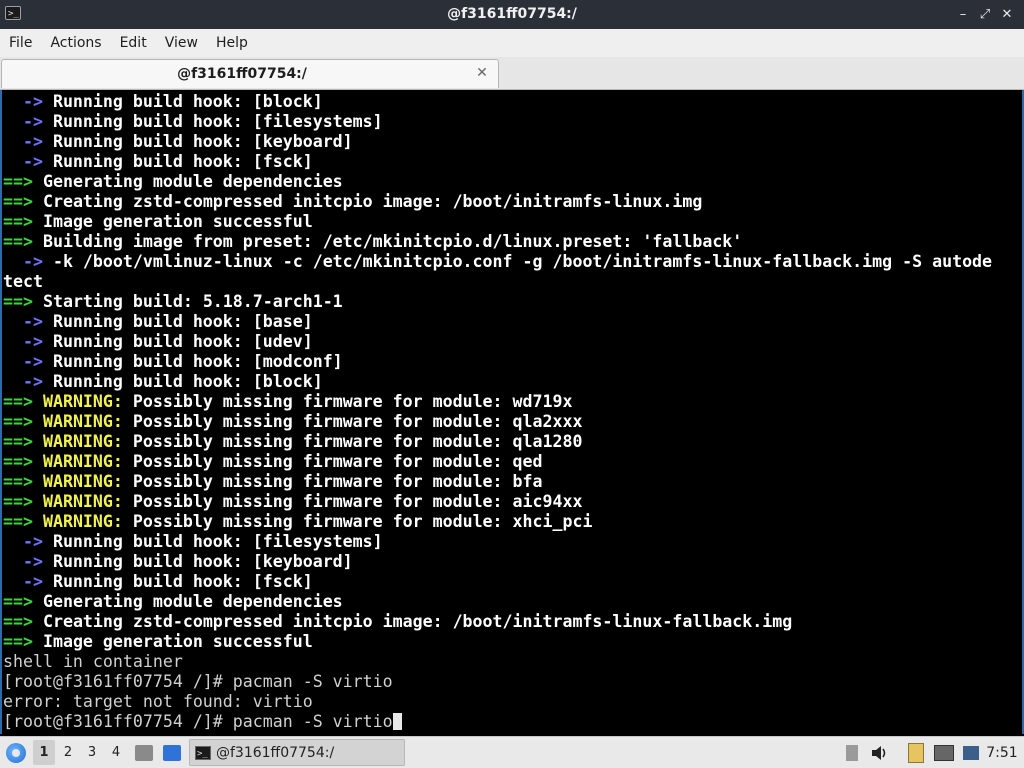 The width and height of the screenshot is (1024, 768). What do you see at coordinates (242, 74) in the screenshot?
I see `tab-label: @f3161ff07754:/` at bounding box center [242, 74].